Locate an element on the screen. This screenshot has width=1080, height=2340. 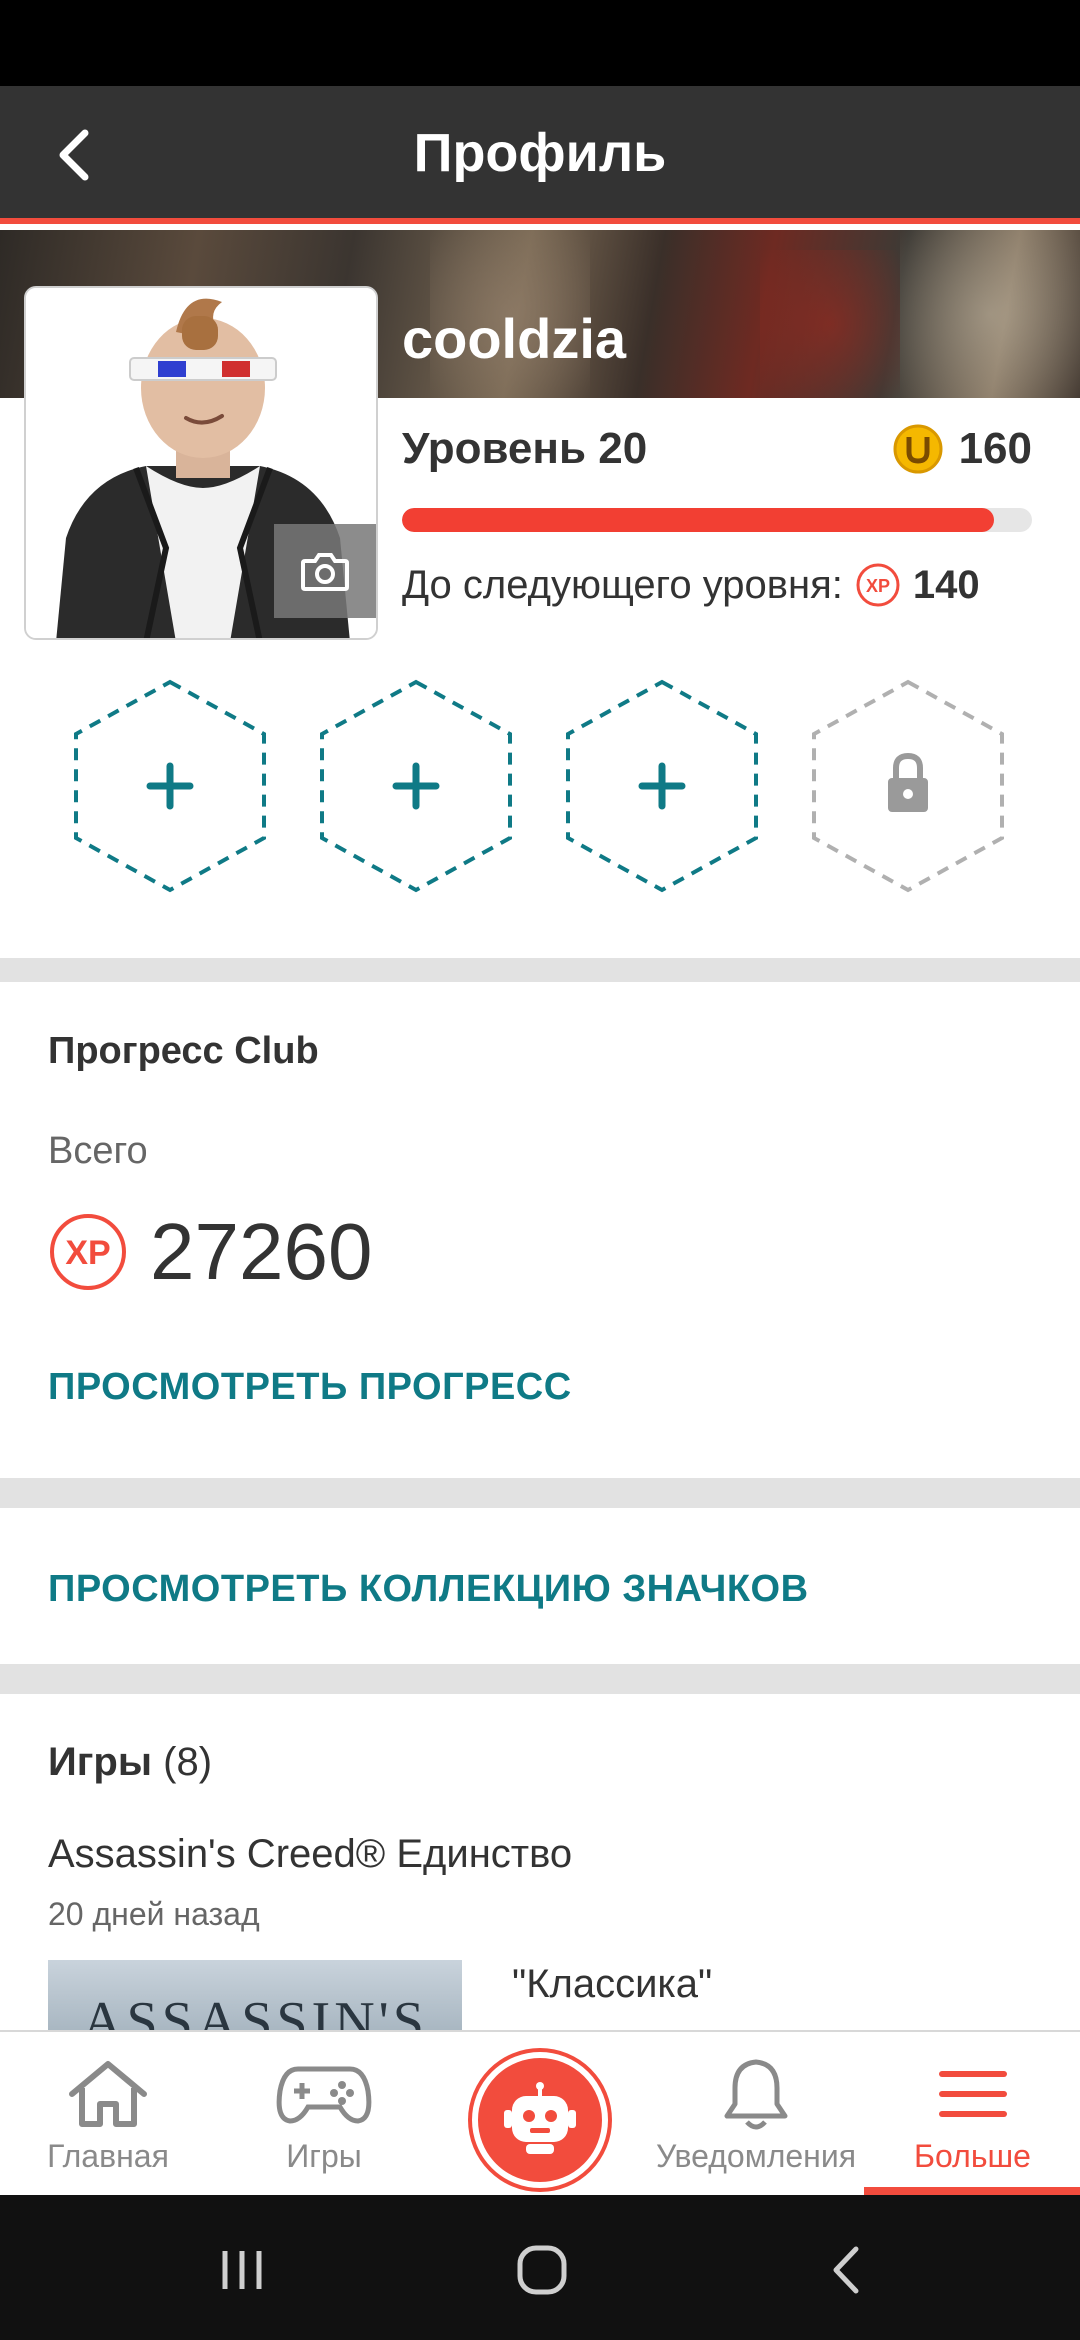
home-icon is located at coordinates (108, 2094).